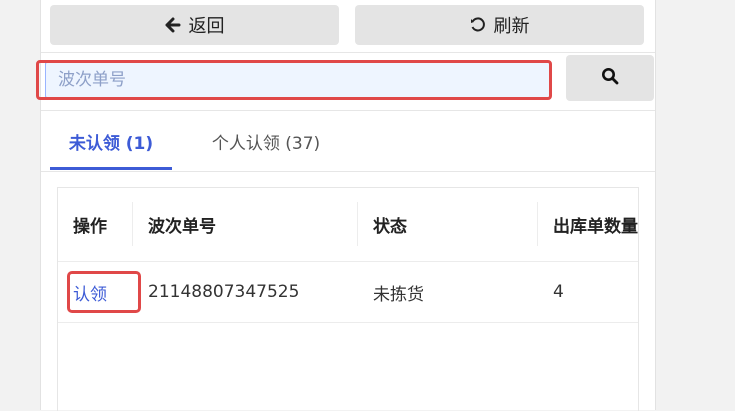  I want to click on tab-unclaimed: 未认领 (1), so click(111, 141).